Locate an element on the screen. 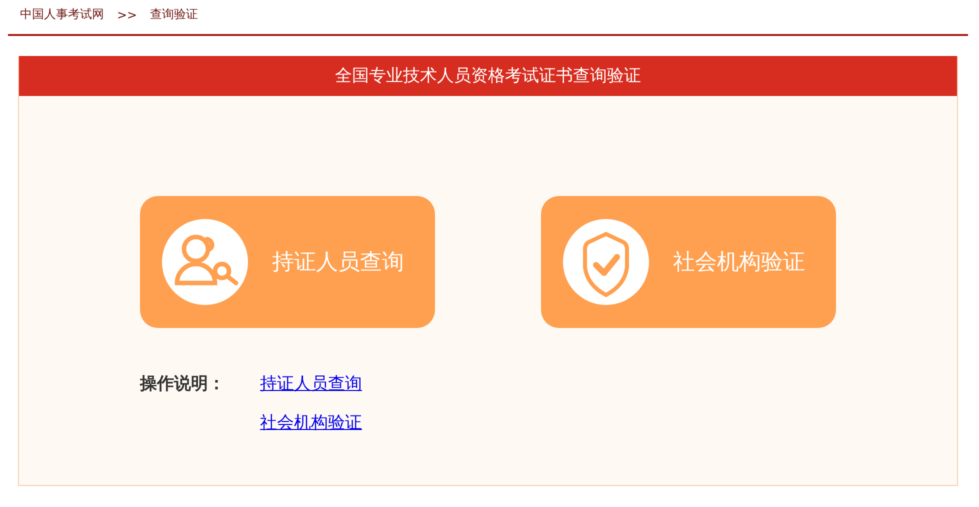  people-search-icon is located at coordinates (205, 262).